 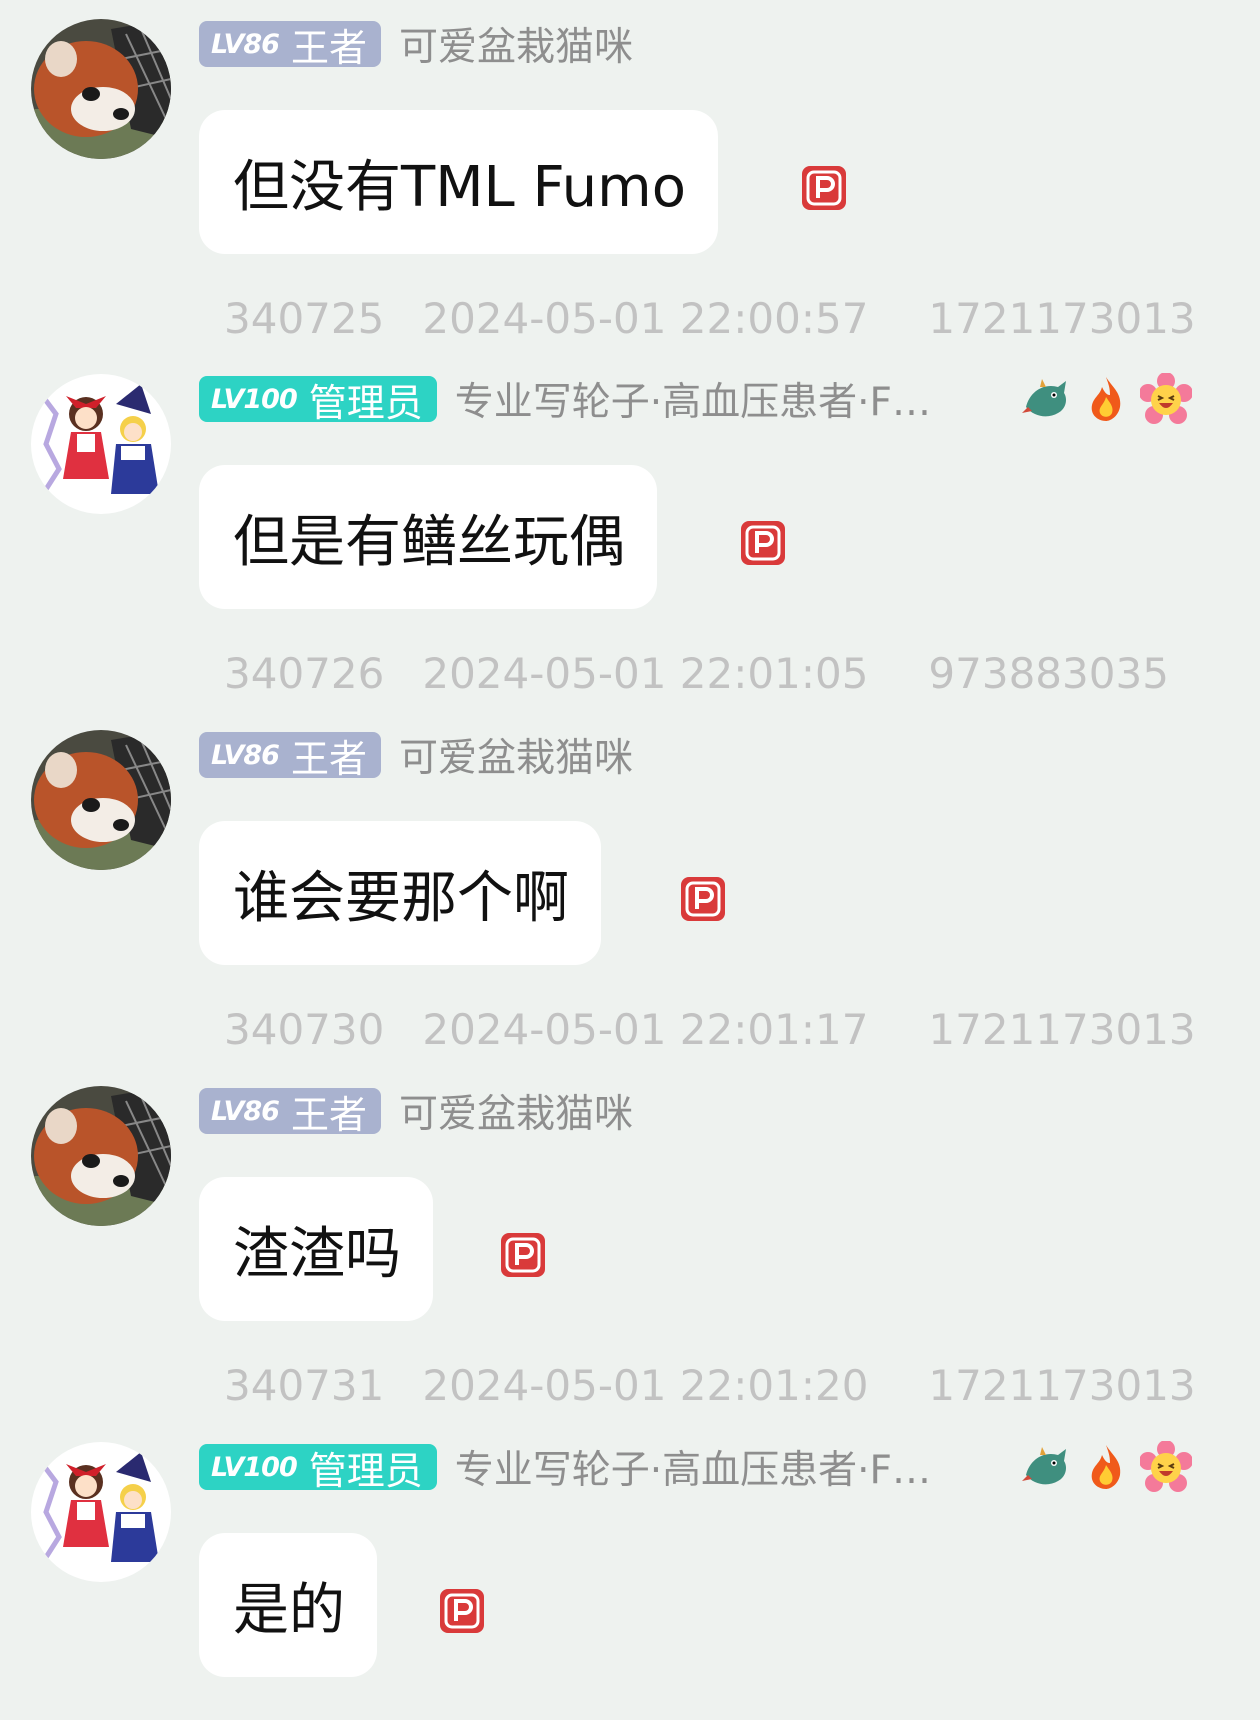 I want to click on message-bubble: 但没有TML Fumo, so click(x=458, y=182).